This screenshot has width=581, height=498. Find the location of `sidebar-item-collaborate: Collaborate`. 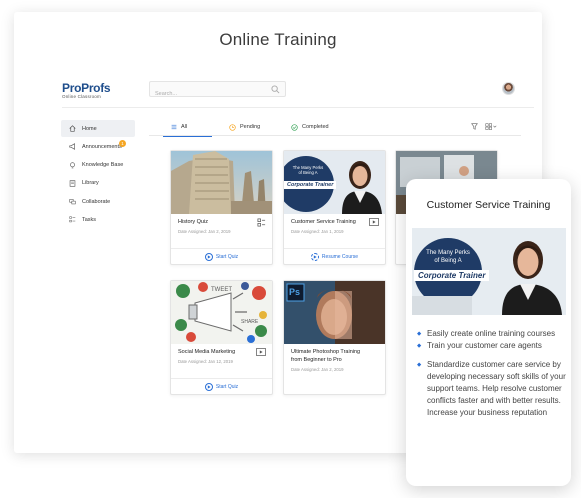

sidebar-item-collaborate: Collaborate is located at coordinates (98, 201).